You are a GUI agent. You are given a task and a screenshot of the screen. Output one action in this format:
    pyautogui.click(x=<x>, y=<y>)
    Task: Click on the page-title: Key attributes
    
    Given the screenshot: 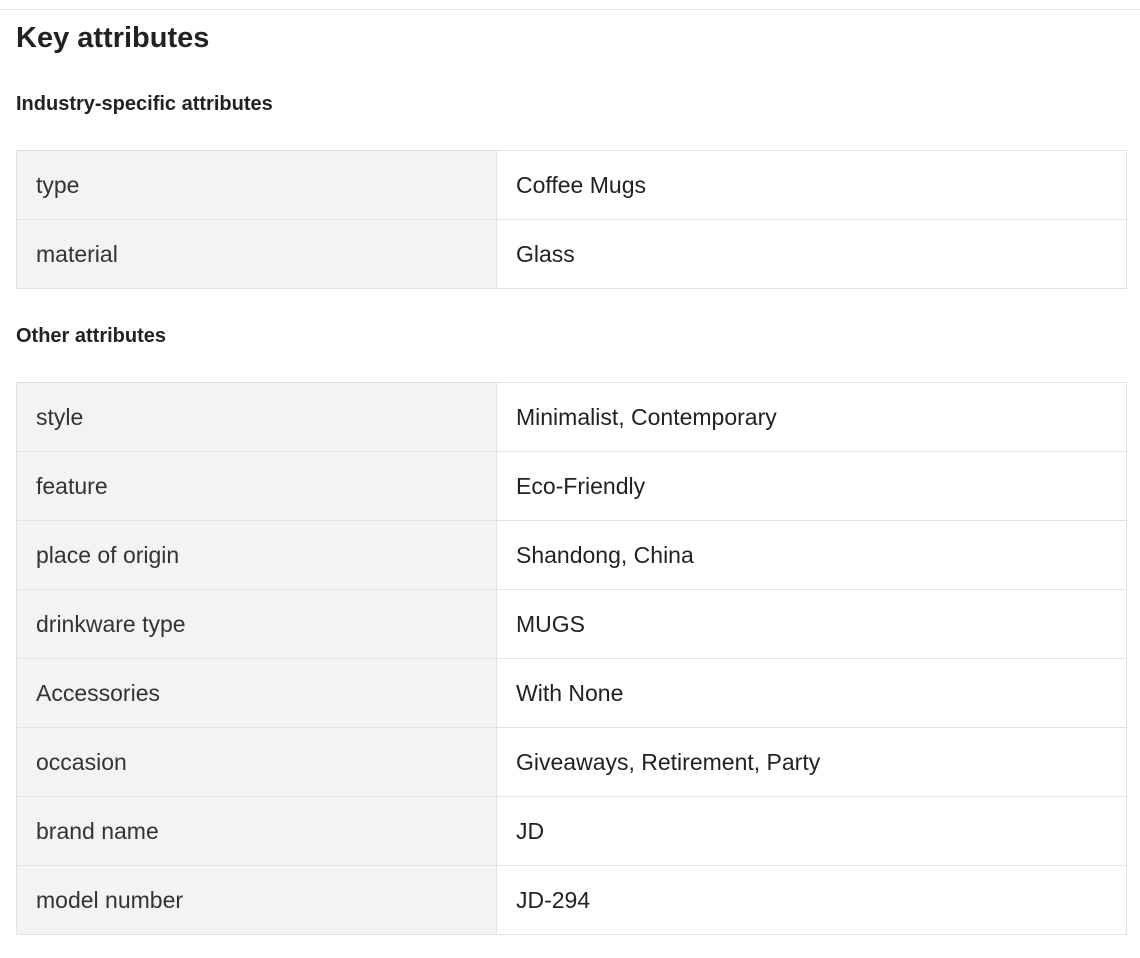 What is the action you would take?
    pyautogui.click(x=113, y=38)
    